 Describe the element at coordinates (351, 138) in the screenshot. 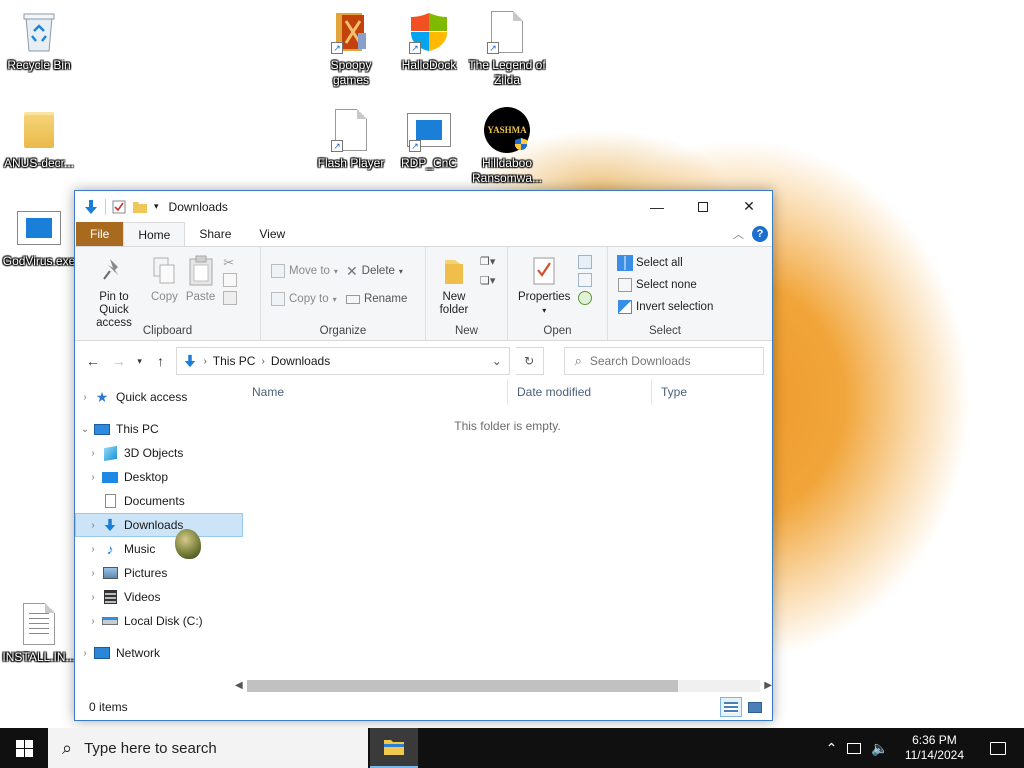

I see `desktop-icon-flash-player: ↗ Flash Player` at that location.